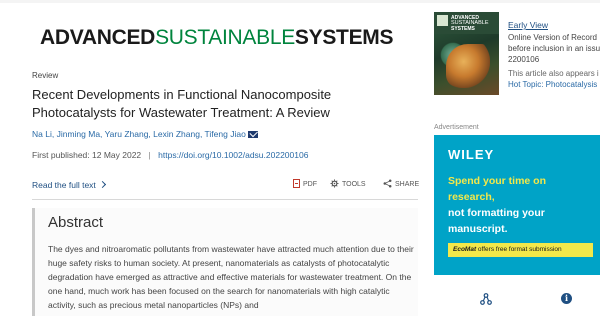 The width and height of the screenshot is (600, 316). What do you see at coordinates (334, 183) in the screenshot?
I see `gear-icon` at bounding box center [334, 183].